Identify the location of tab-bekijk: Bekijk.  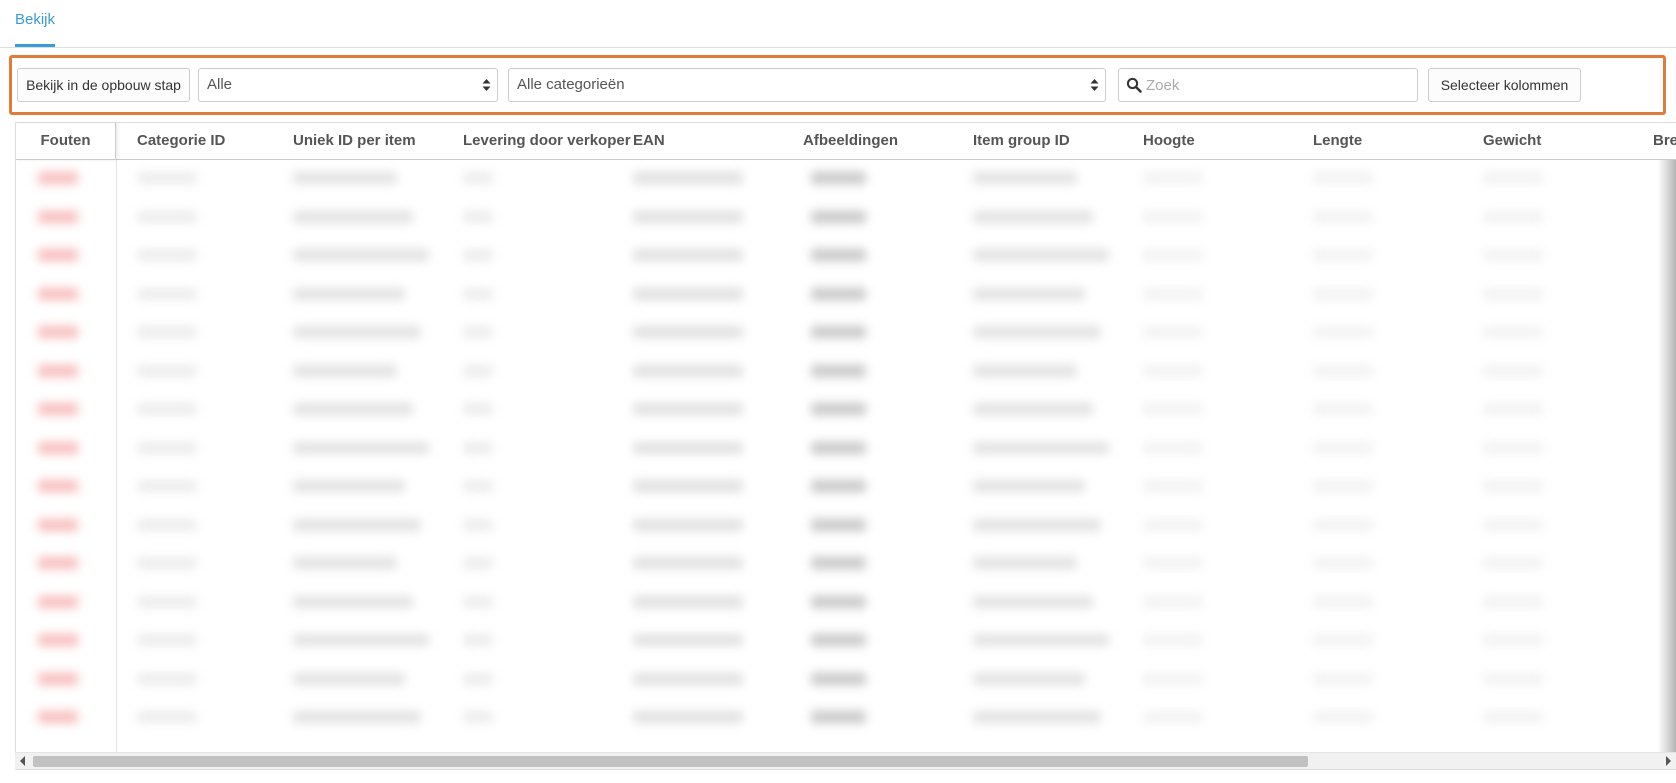
(35, 24).